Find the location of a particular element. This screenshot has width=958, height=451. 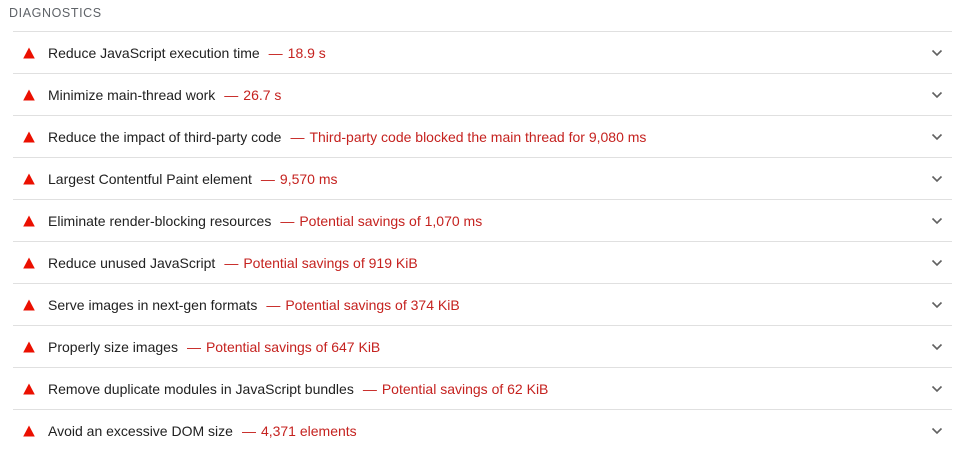

audit-title: Serve images in next-gen formats is located at coordinates (153, 304).